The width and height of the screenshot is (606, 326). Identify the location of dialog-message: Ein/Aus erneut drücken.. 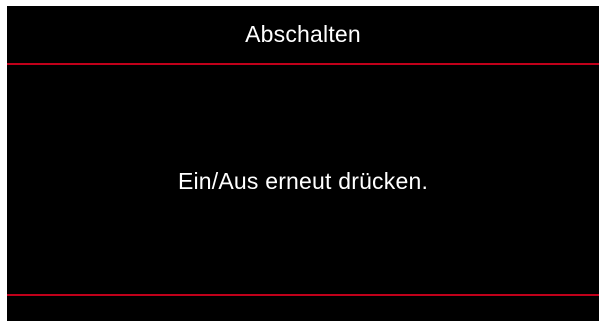
(303, 181).